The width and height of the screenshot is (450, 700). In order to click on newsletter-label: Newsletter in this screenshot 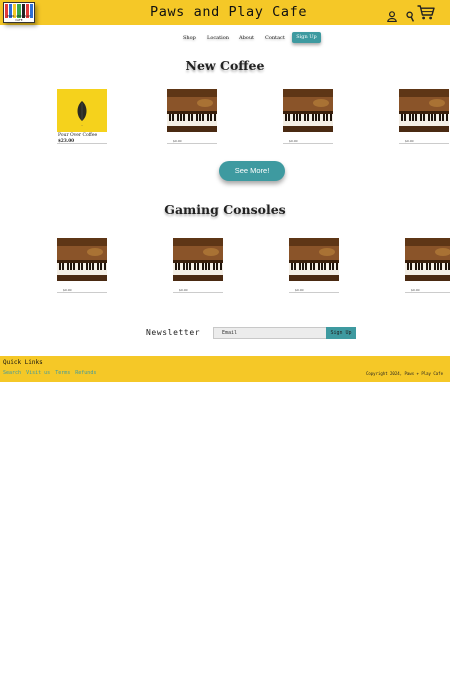, I will do `click(173, 332)`.